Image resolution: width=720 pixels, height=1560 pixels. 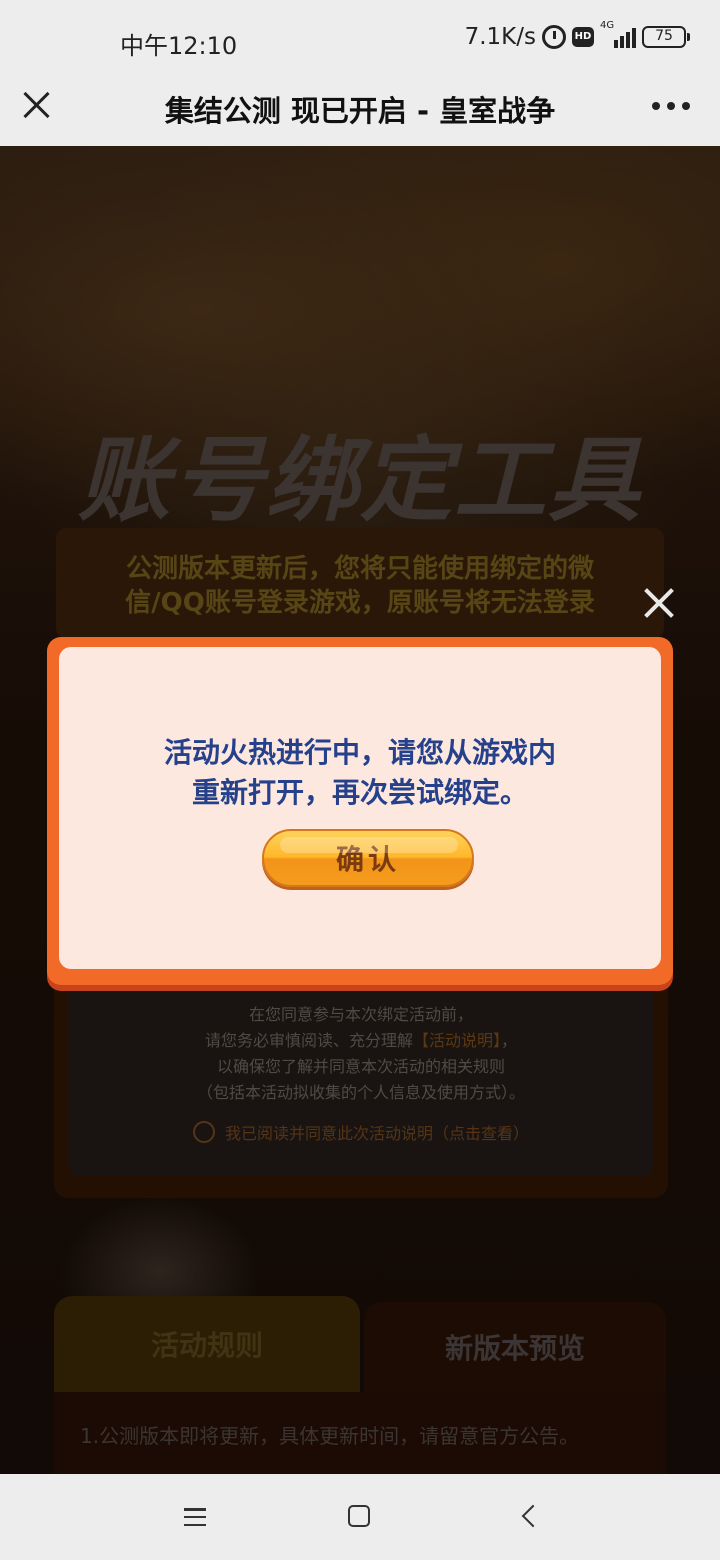 I want to click on notice-line: 信/QQ账号登录游戏，原账号将无法登录, so click(x=360, y=603).